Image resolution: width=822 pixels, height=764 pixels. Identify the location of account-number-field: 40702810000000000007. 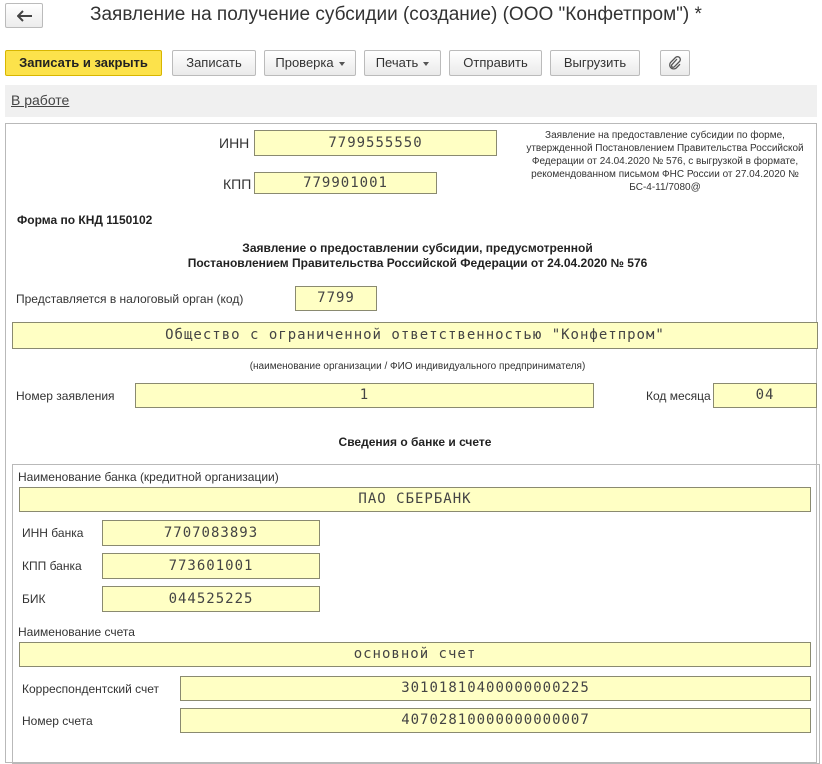
(495, 720).